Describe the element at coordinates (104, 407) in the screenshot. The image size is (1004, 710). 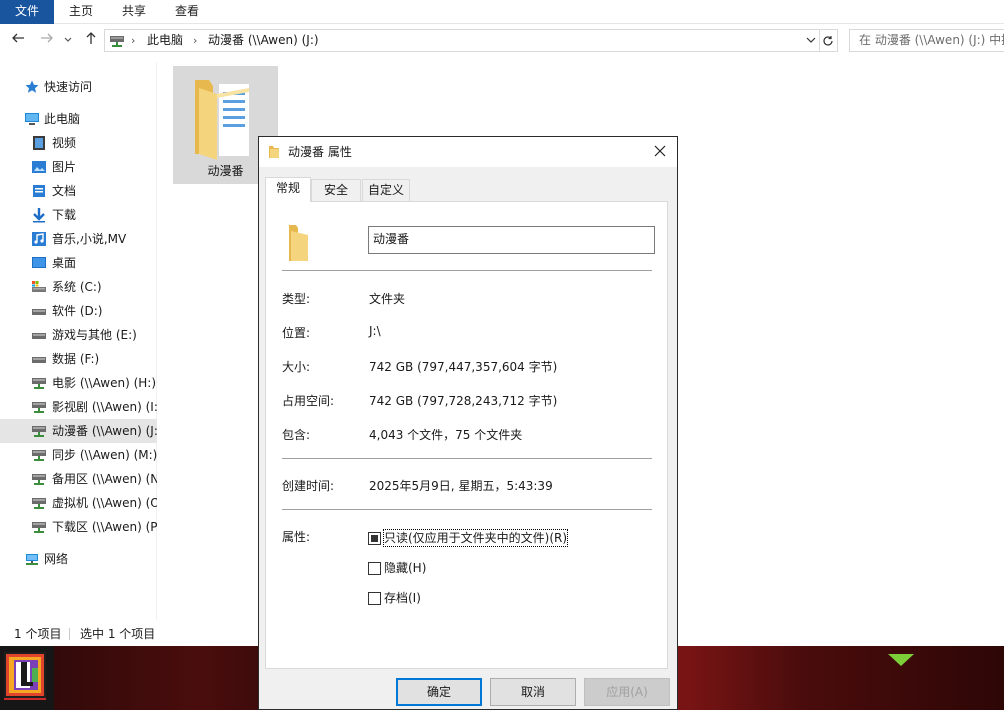
I see `sidebar-item-label: 影视剧 (\\Awen) (I:)` at that location.